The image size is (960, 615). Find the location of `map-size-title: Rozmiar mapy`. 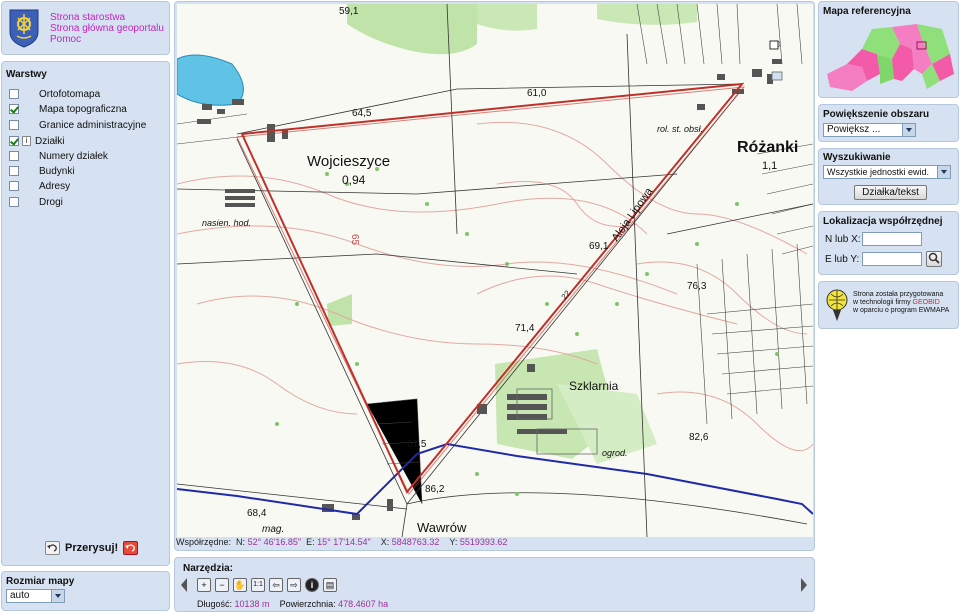

map-size-title: Rozmiar mapy is located at coordinates (40, 581).